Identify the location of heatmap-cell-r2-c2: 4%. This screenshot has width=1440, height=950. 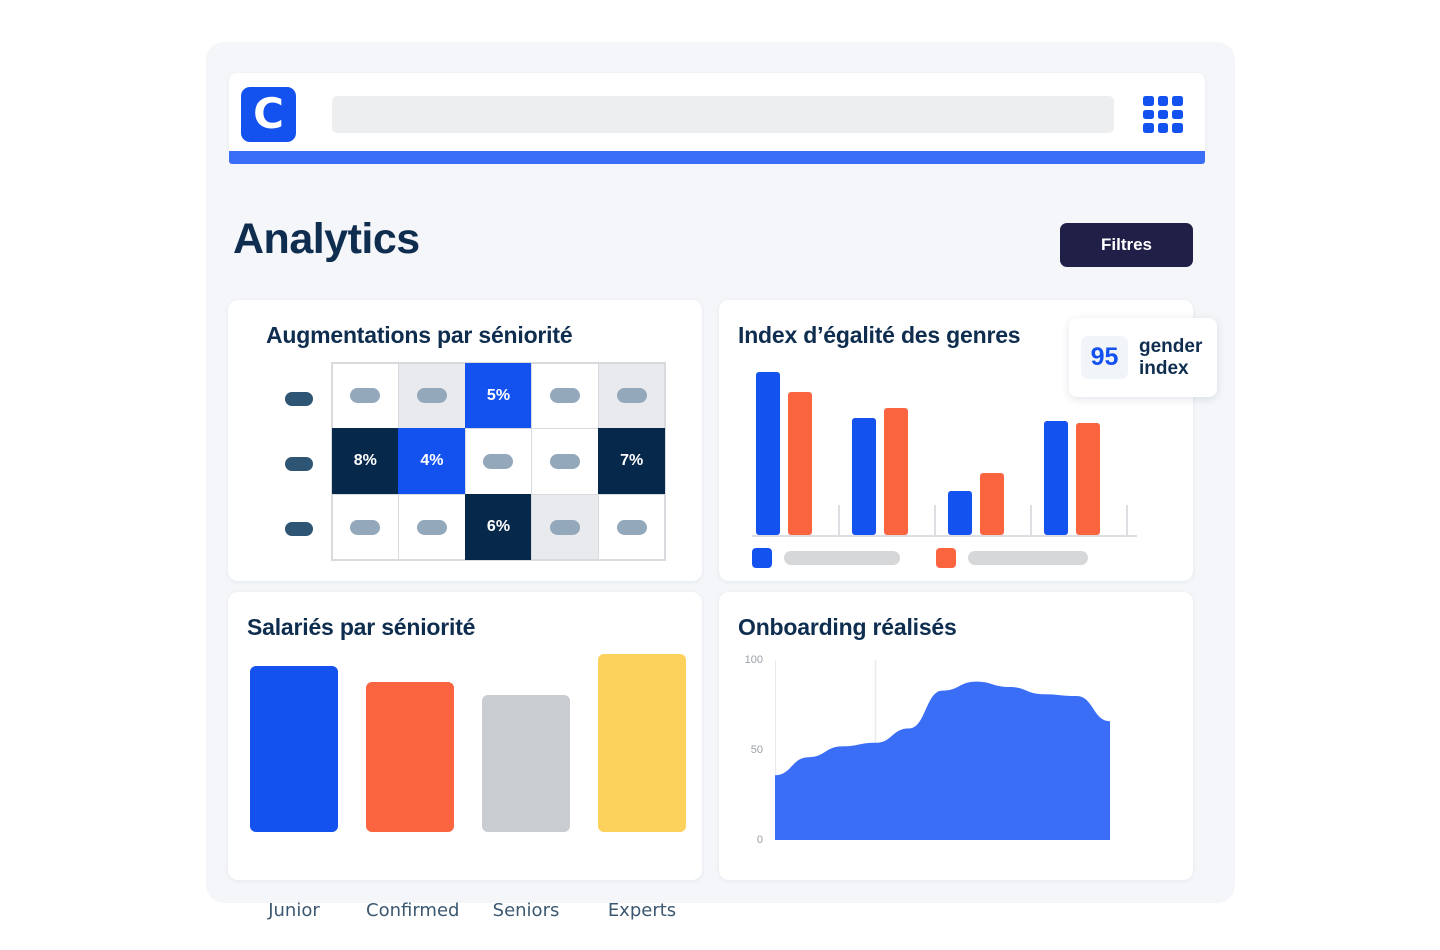
(432, 461).